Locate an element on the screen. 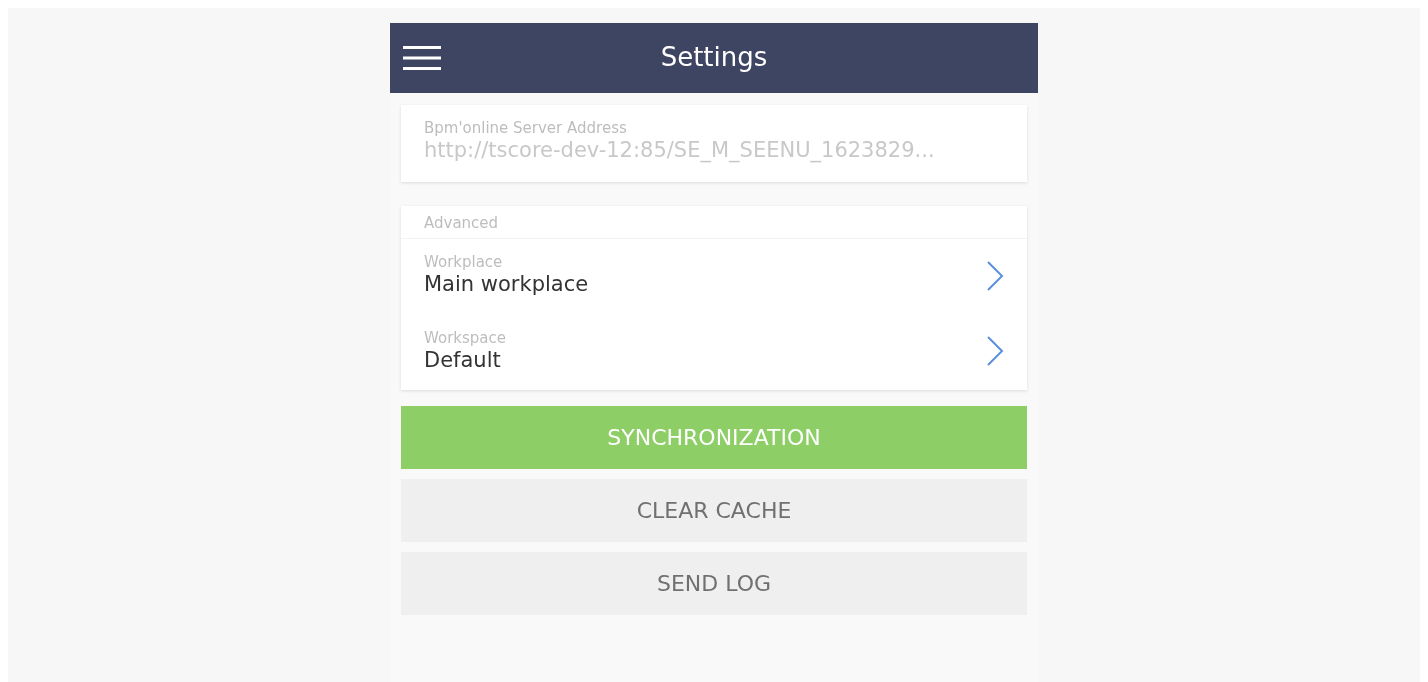 The width and height of the screenshot is (1428, 682). menu-icon is located at coordinates (422, 58).